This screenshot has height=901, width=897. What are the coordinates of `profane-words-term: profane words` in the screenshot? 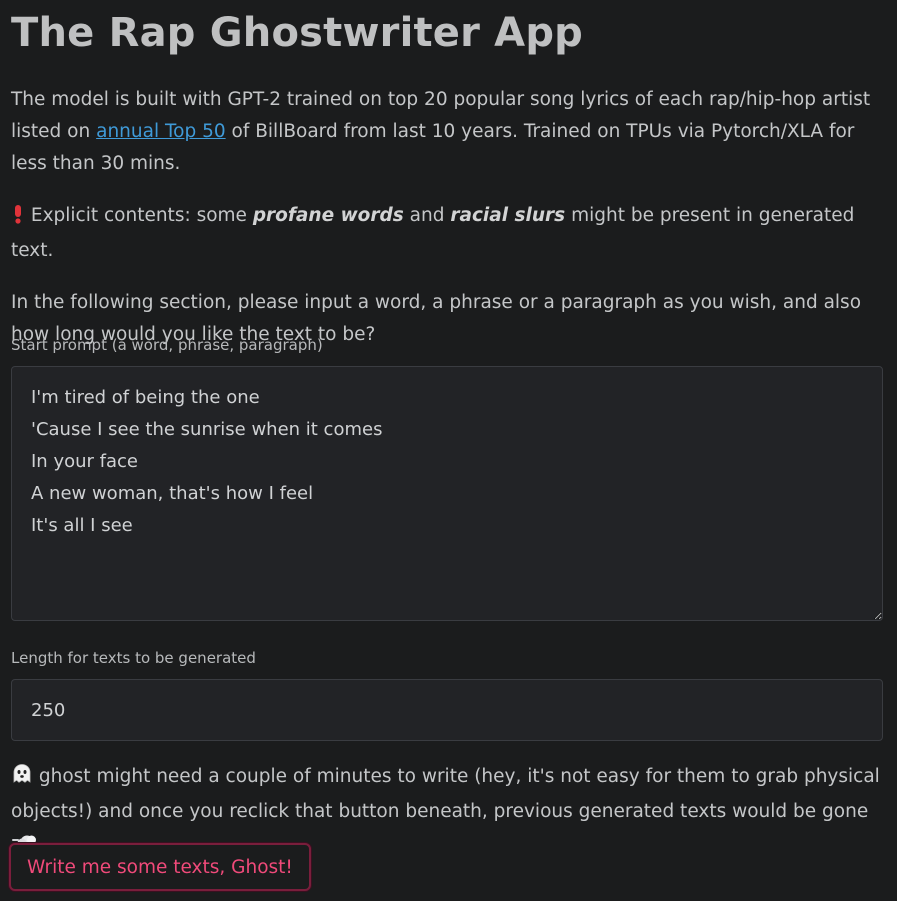 It's located at (328, 215).